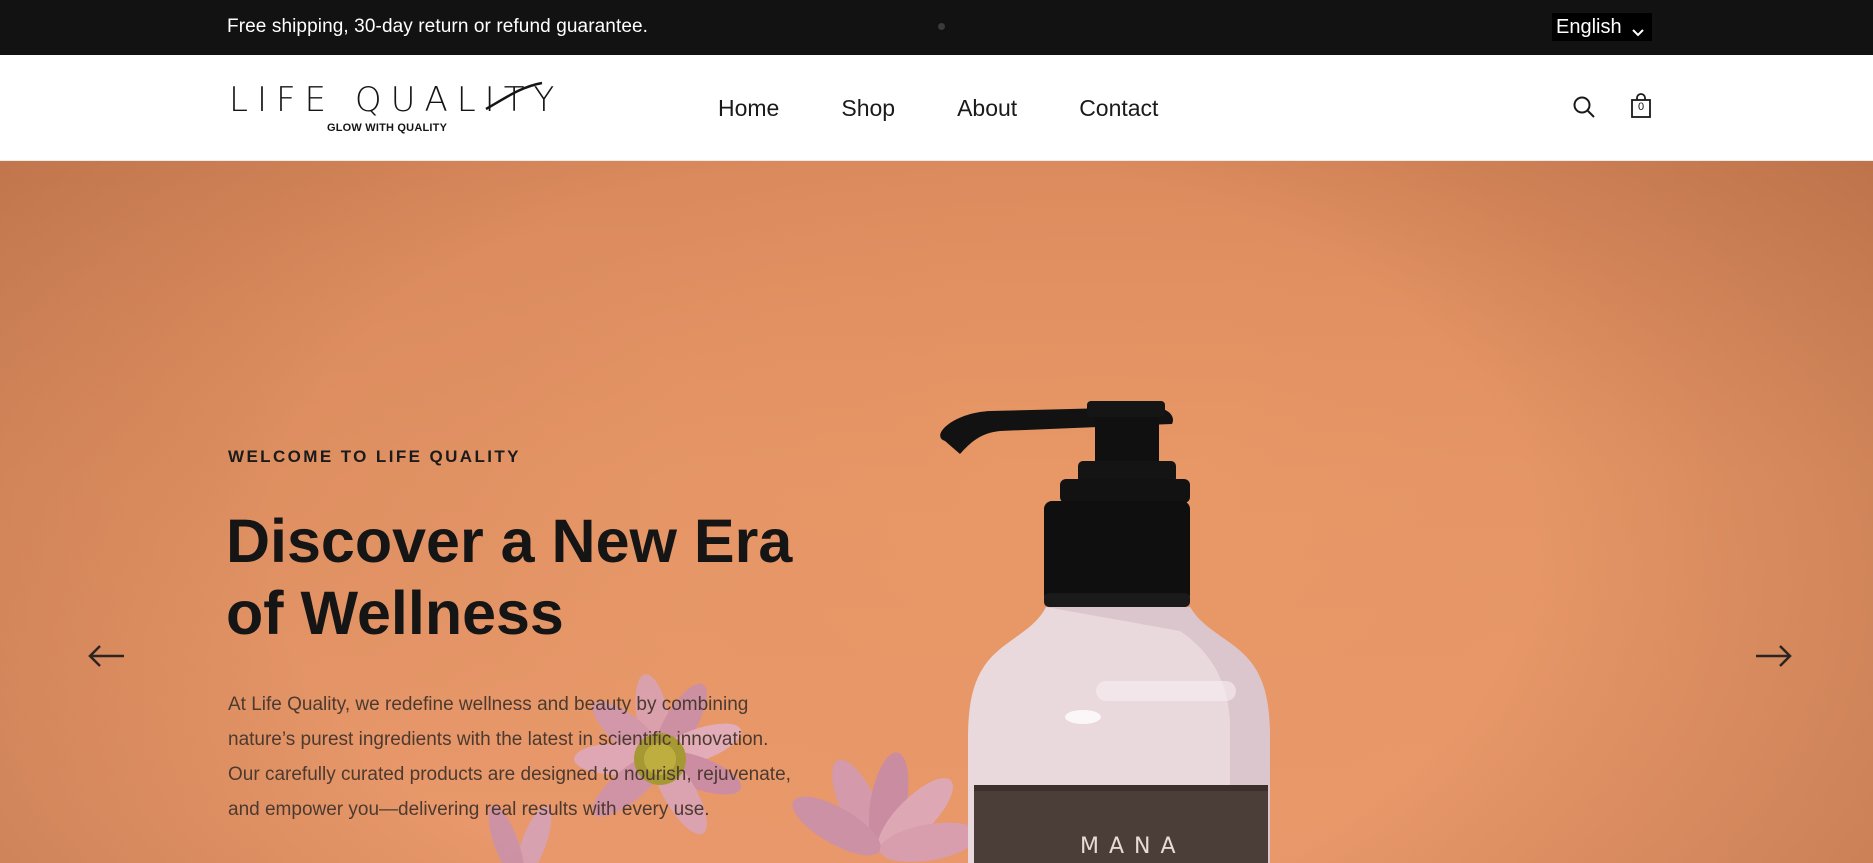 This screenshot has height=863, width=1873. Describe the element at coordinates (387, 128) in the screenshot. I see `brand-tagline: GLOW WITH QUALITY` at that location.